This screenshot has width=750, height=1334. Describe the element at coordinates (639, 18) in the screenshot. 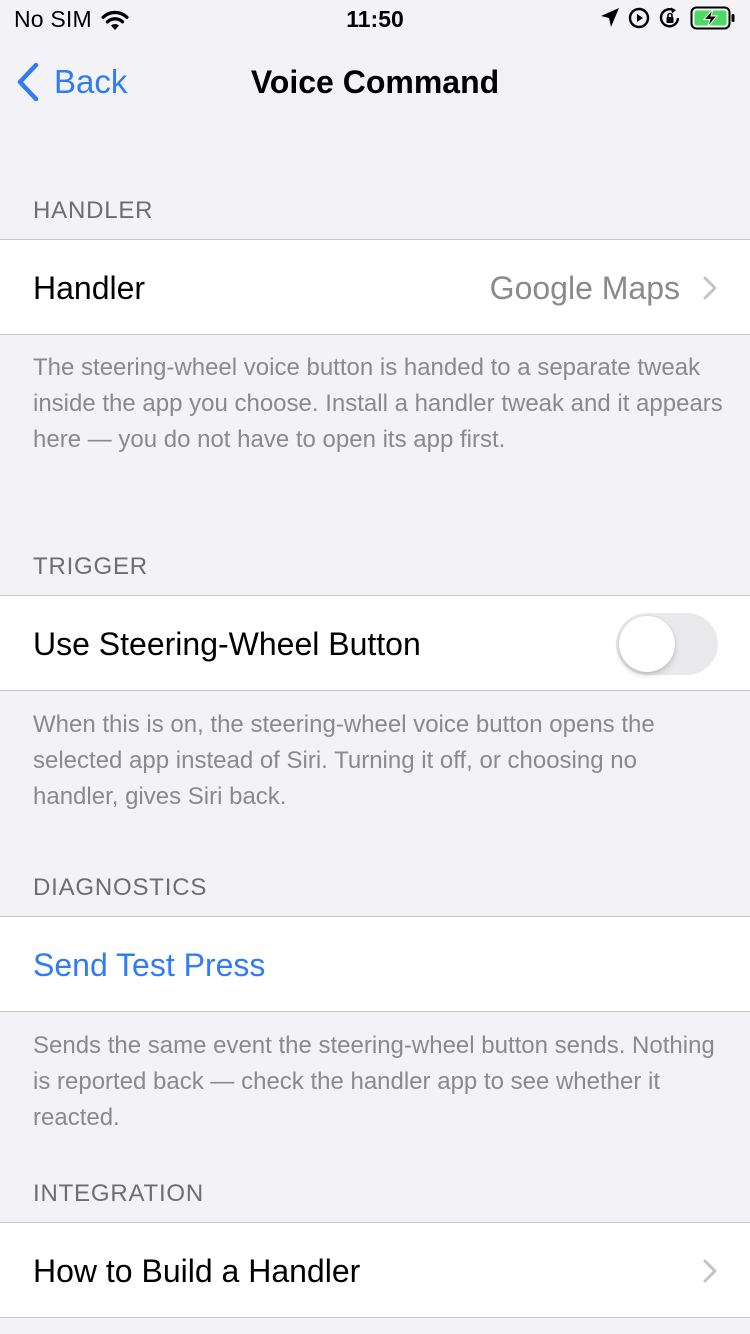

I see `play-circle-icon` at that location.